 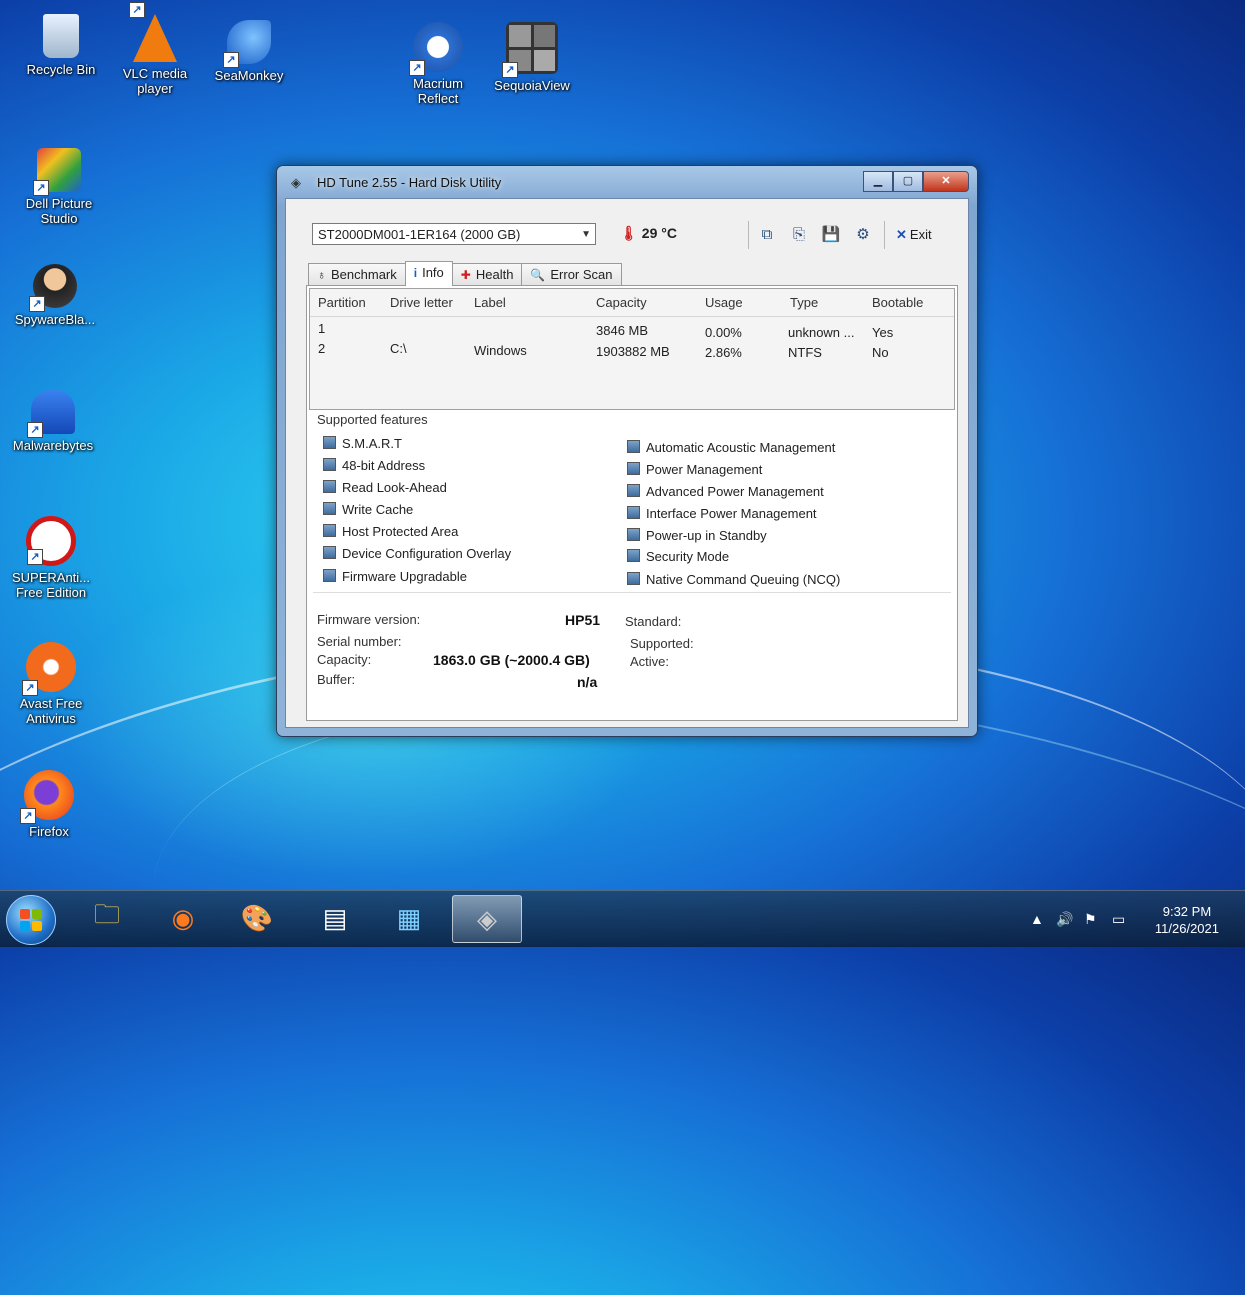 I want to click on desktop-icon-recycle-bin: Recycle Bin, so click(x=61, y=45).